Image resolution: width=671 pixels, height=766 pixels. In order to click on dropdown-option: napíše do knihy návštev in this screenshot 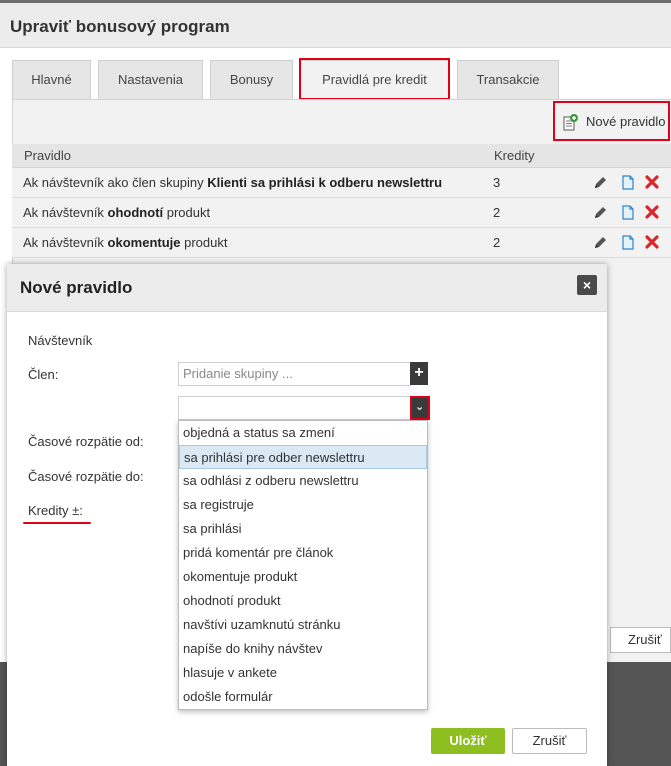, I will do `click(303, 649)`.